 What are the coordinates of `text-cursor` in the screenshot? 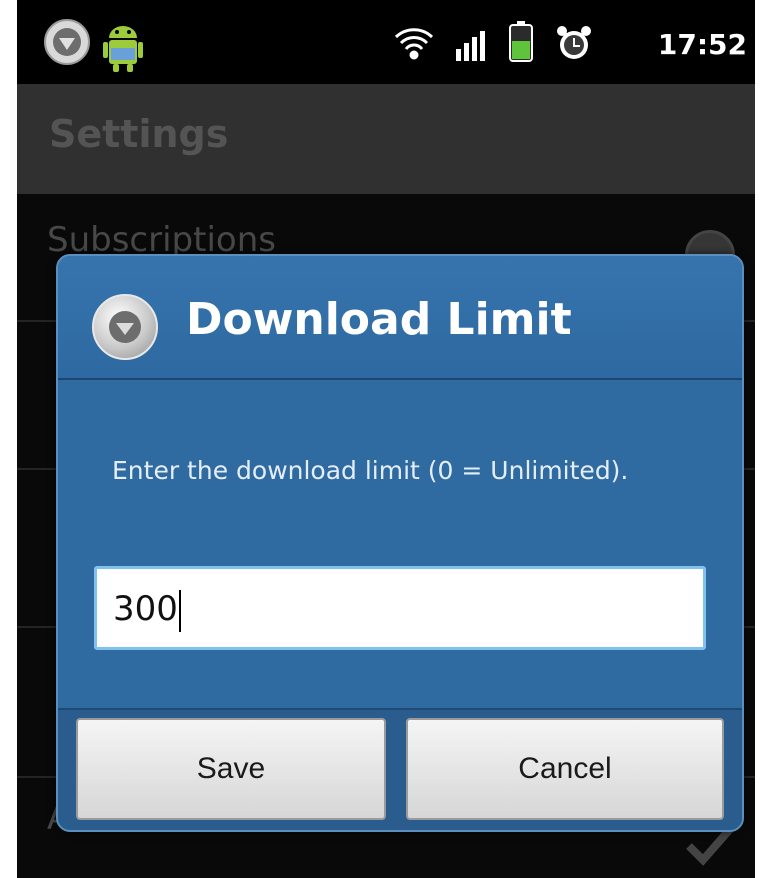 It's located at (179, 610).